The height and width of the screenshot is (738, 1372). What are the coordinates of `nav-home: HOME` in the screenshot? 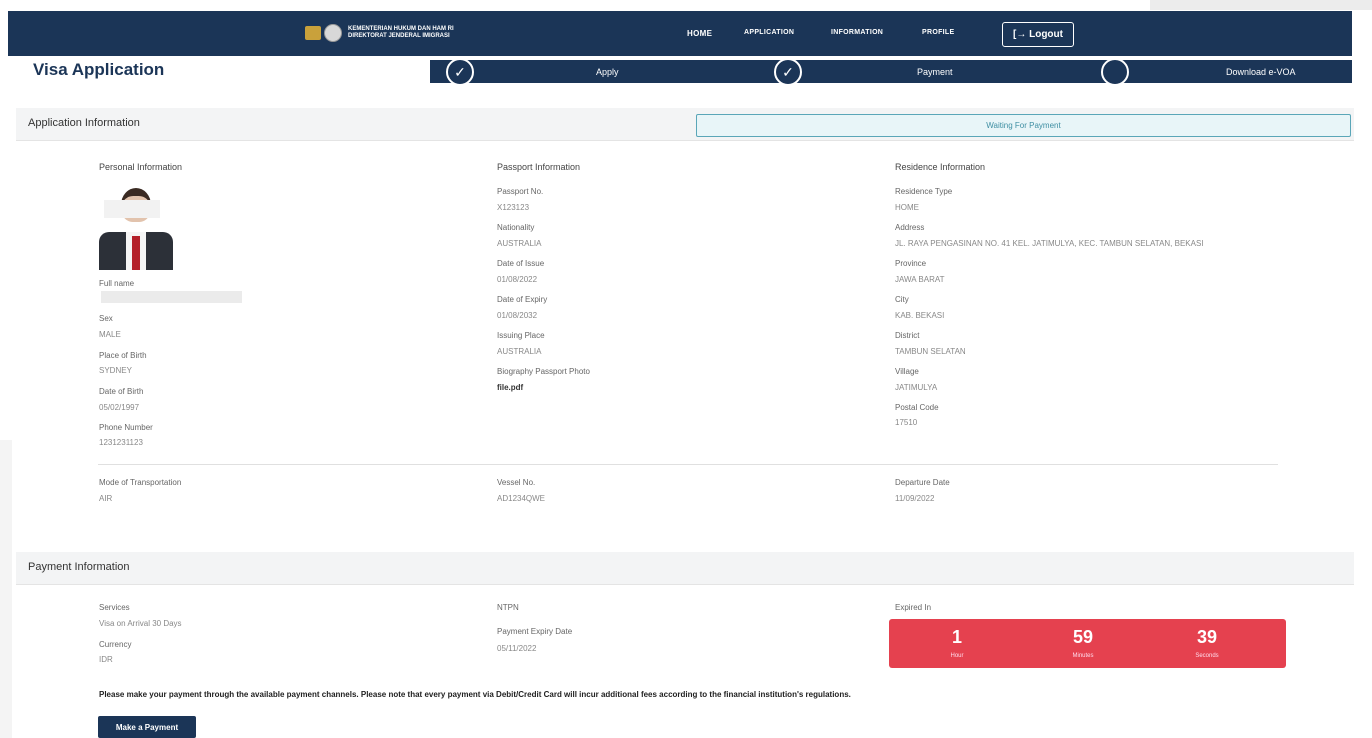 It's located at (699, 33).